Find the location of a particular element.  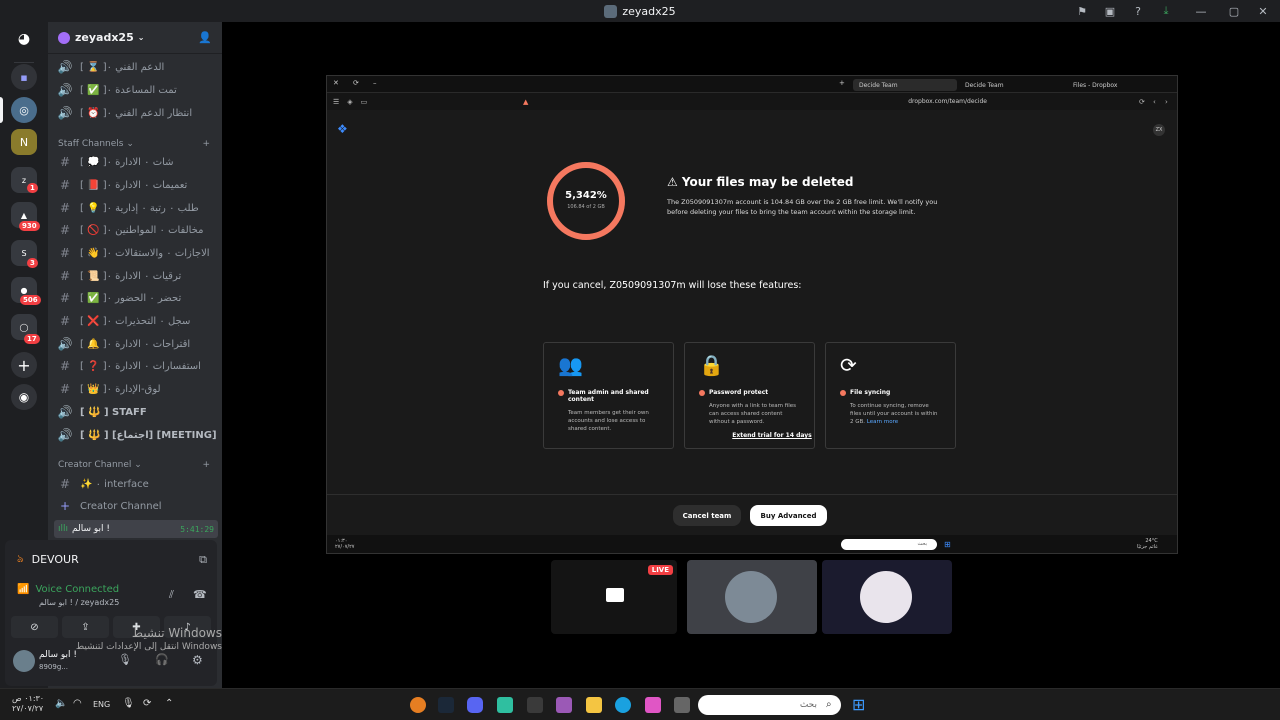

buy-advanced-button: Buy Advanced is located at coordinates (788, 515).